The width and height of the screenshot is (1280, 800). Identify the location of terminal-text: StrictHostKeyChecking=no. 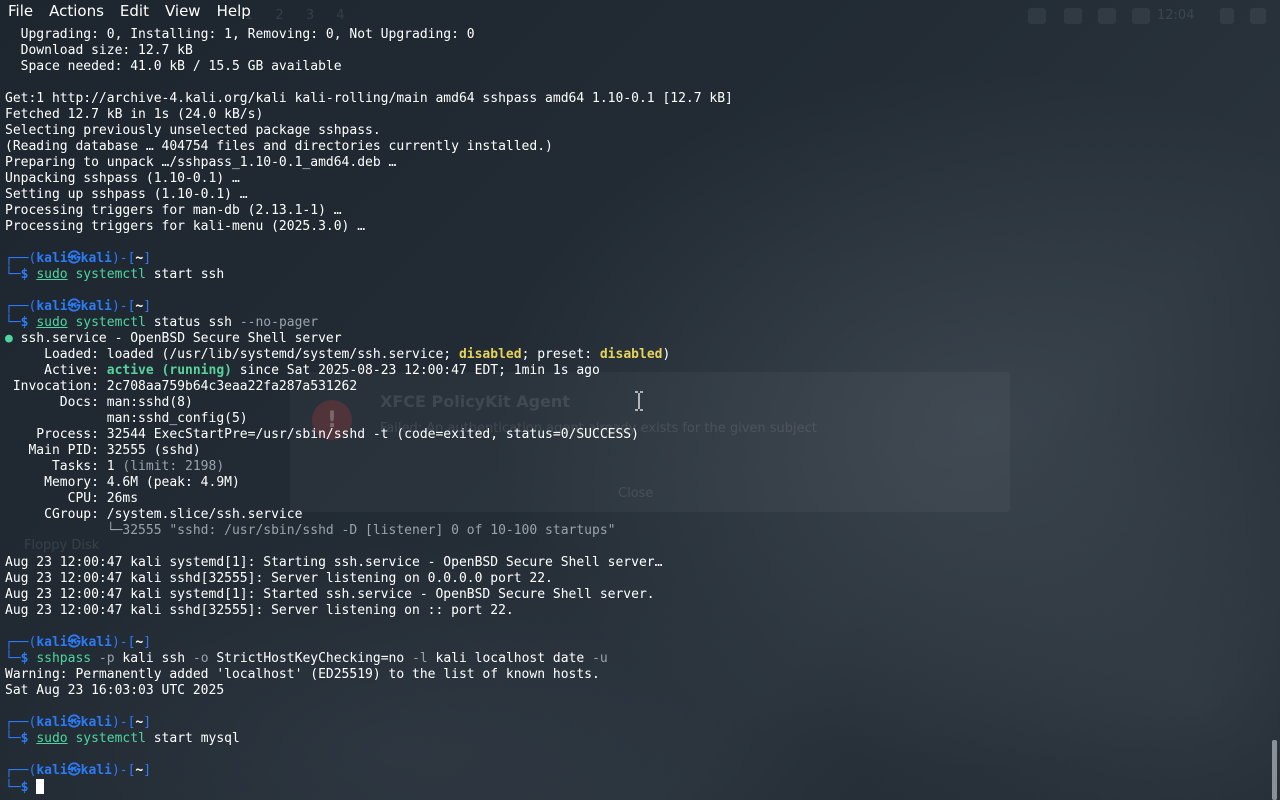
(310, 658).